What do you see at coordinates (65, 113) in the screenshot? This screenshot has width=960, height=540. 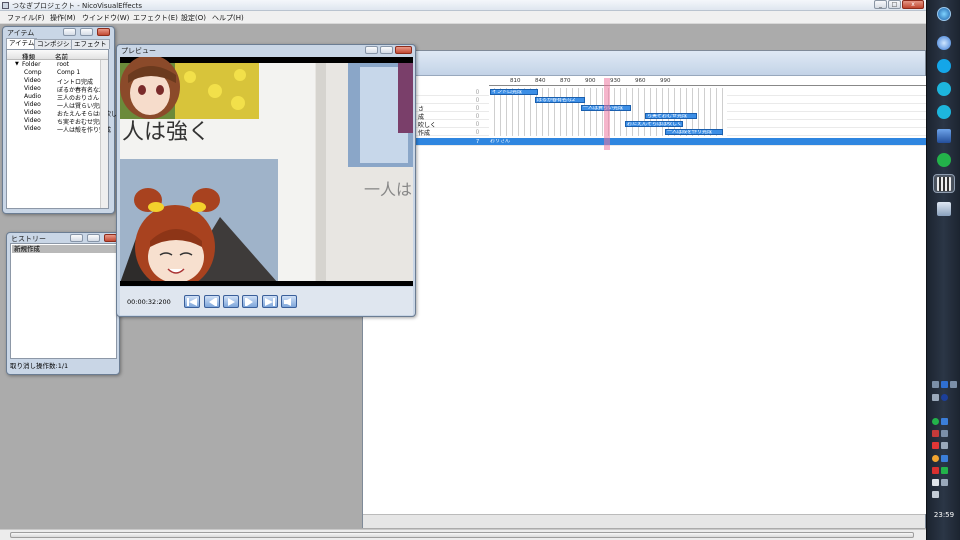 I see `list-item: Video おたえんそらはは吹しく` at bounding box center [65, 113].